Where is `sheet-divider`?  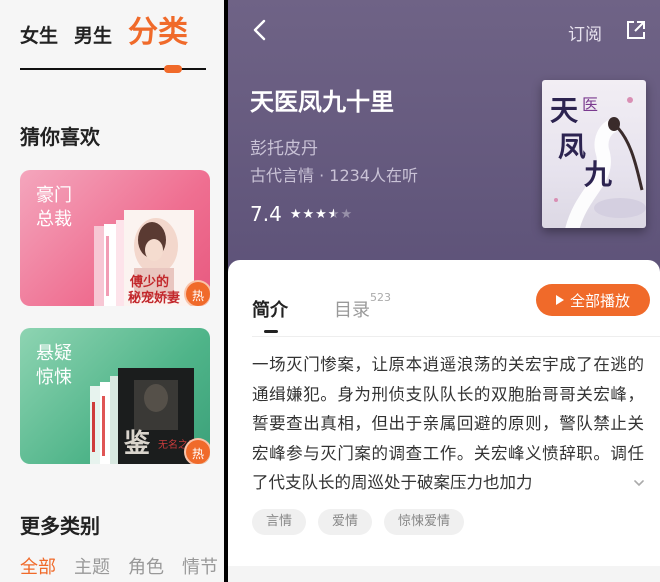 sheet-divider is located at coordinates (456, 336).